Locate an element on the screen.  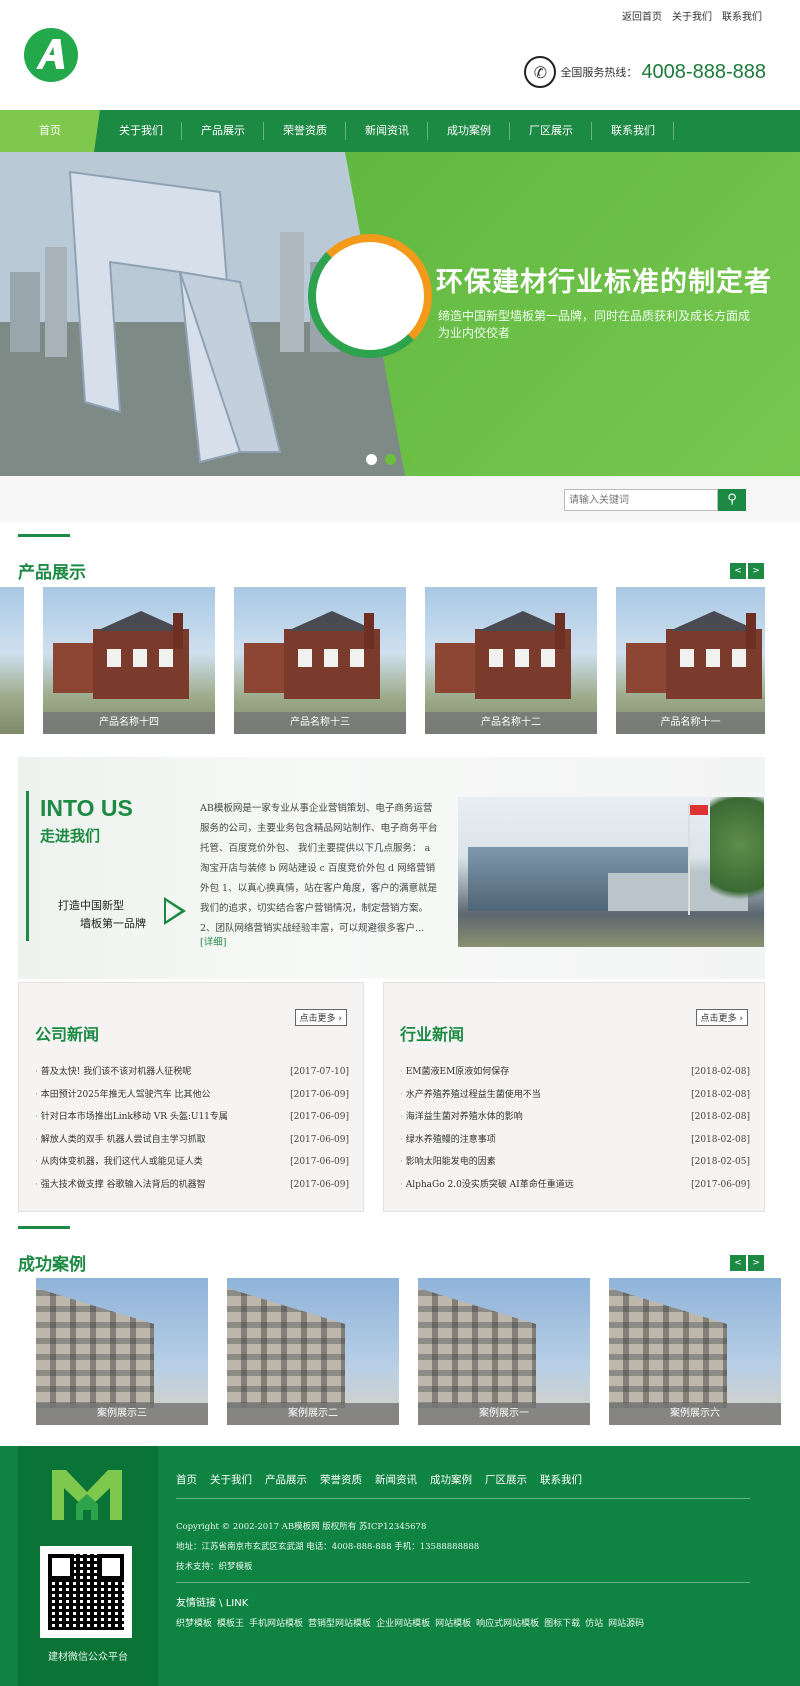
nav-label: 新闻资讯 is located at coordinates (387, 130).